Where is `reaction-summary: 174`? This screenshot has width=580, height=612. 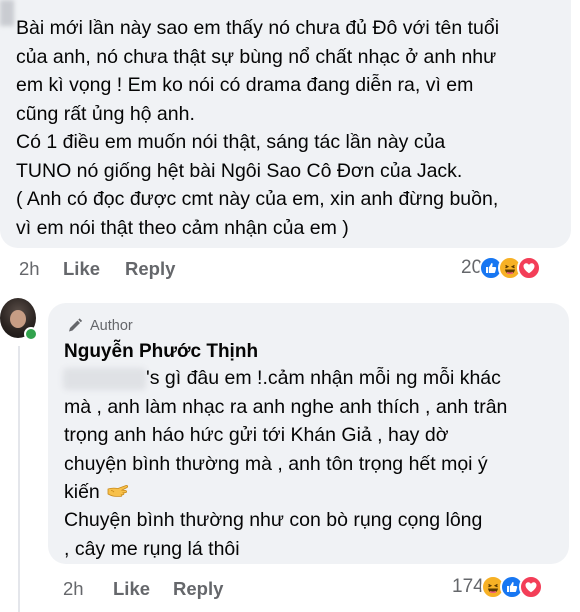
reaction-summary: 174 is located at coordinates (497, 587).